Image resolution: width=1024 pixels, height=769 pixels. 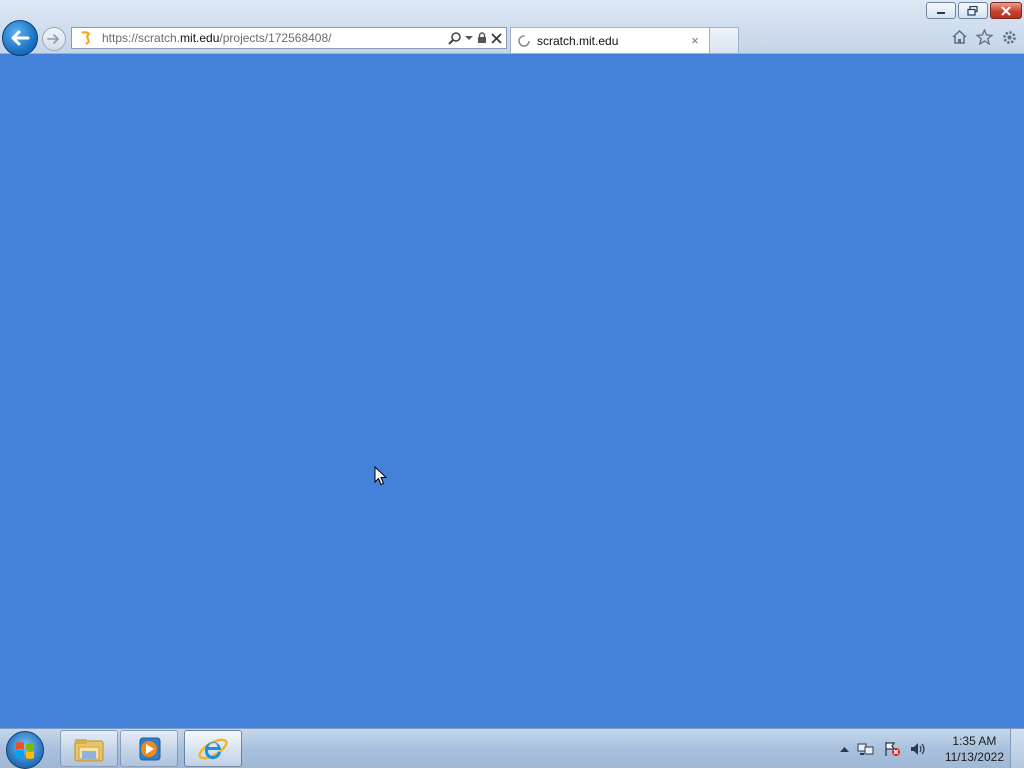 I want to click on taskbar-windows-media-player, so click(x=149, y=748).